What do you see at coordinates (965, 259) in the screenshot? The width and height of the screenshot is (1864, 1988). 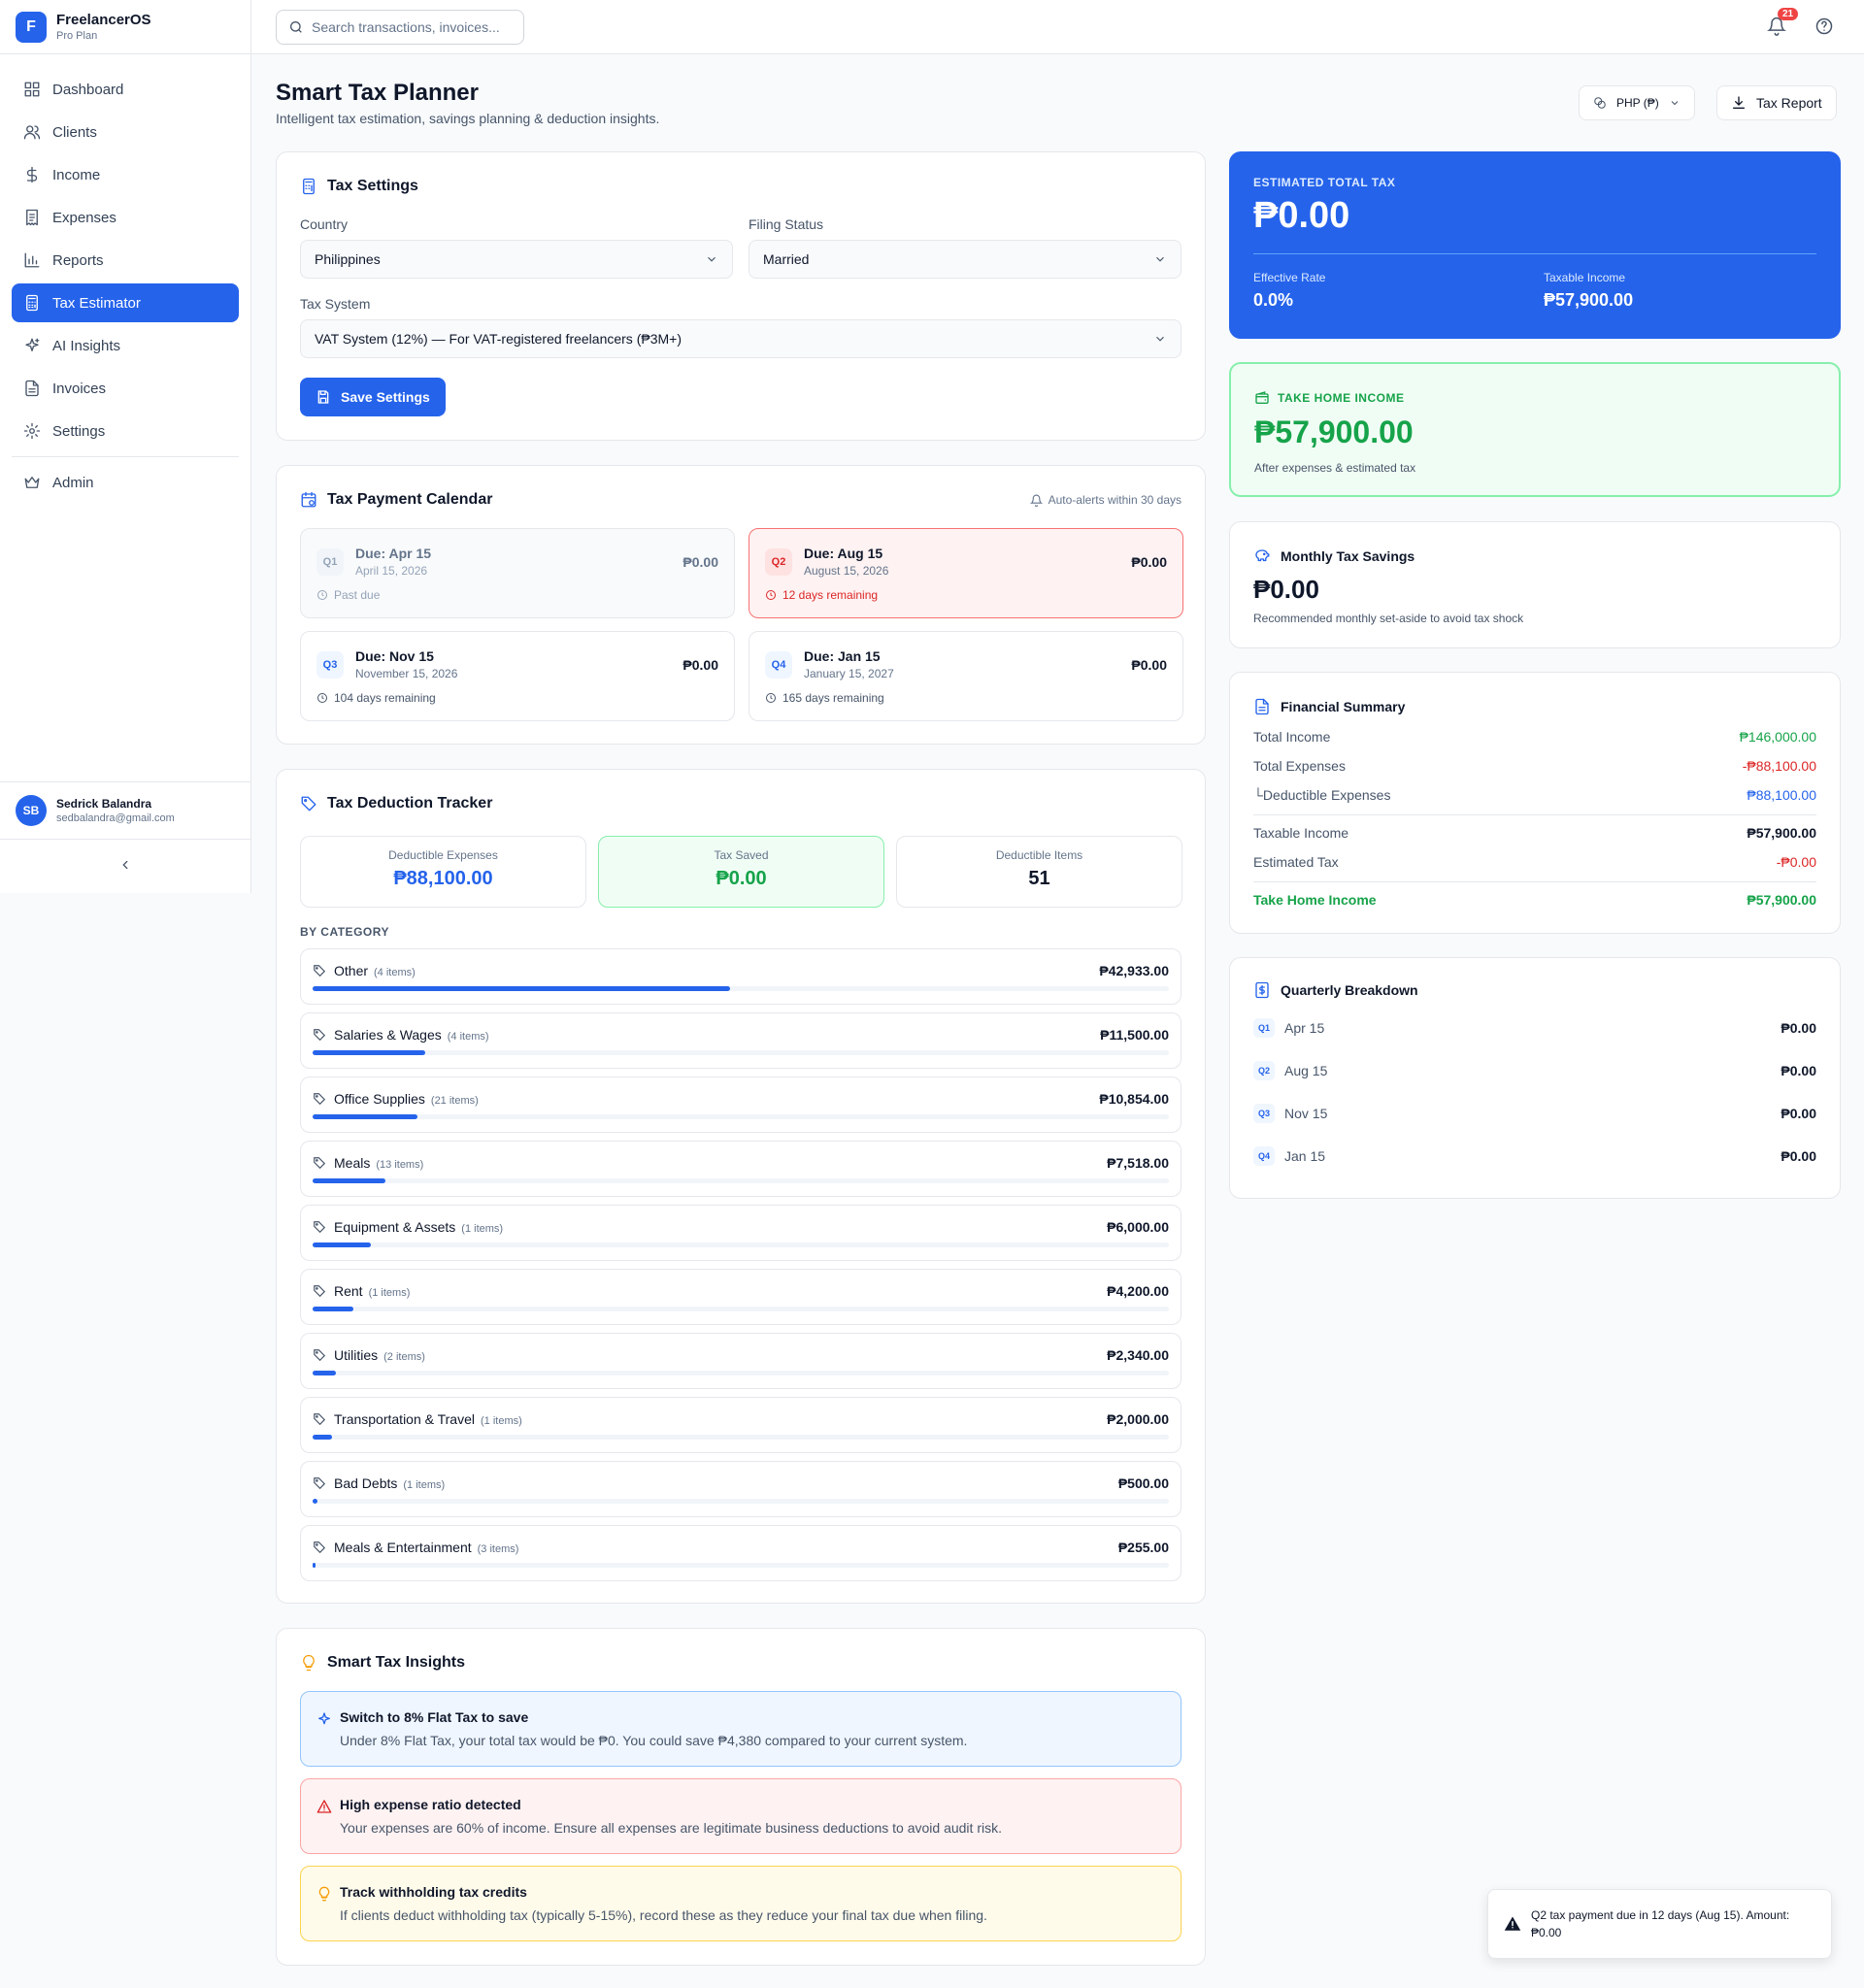 I see `filing-status-select: Married` at bounding box center [965, 259].